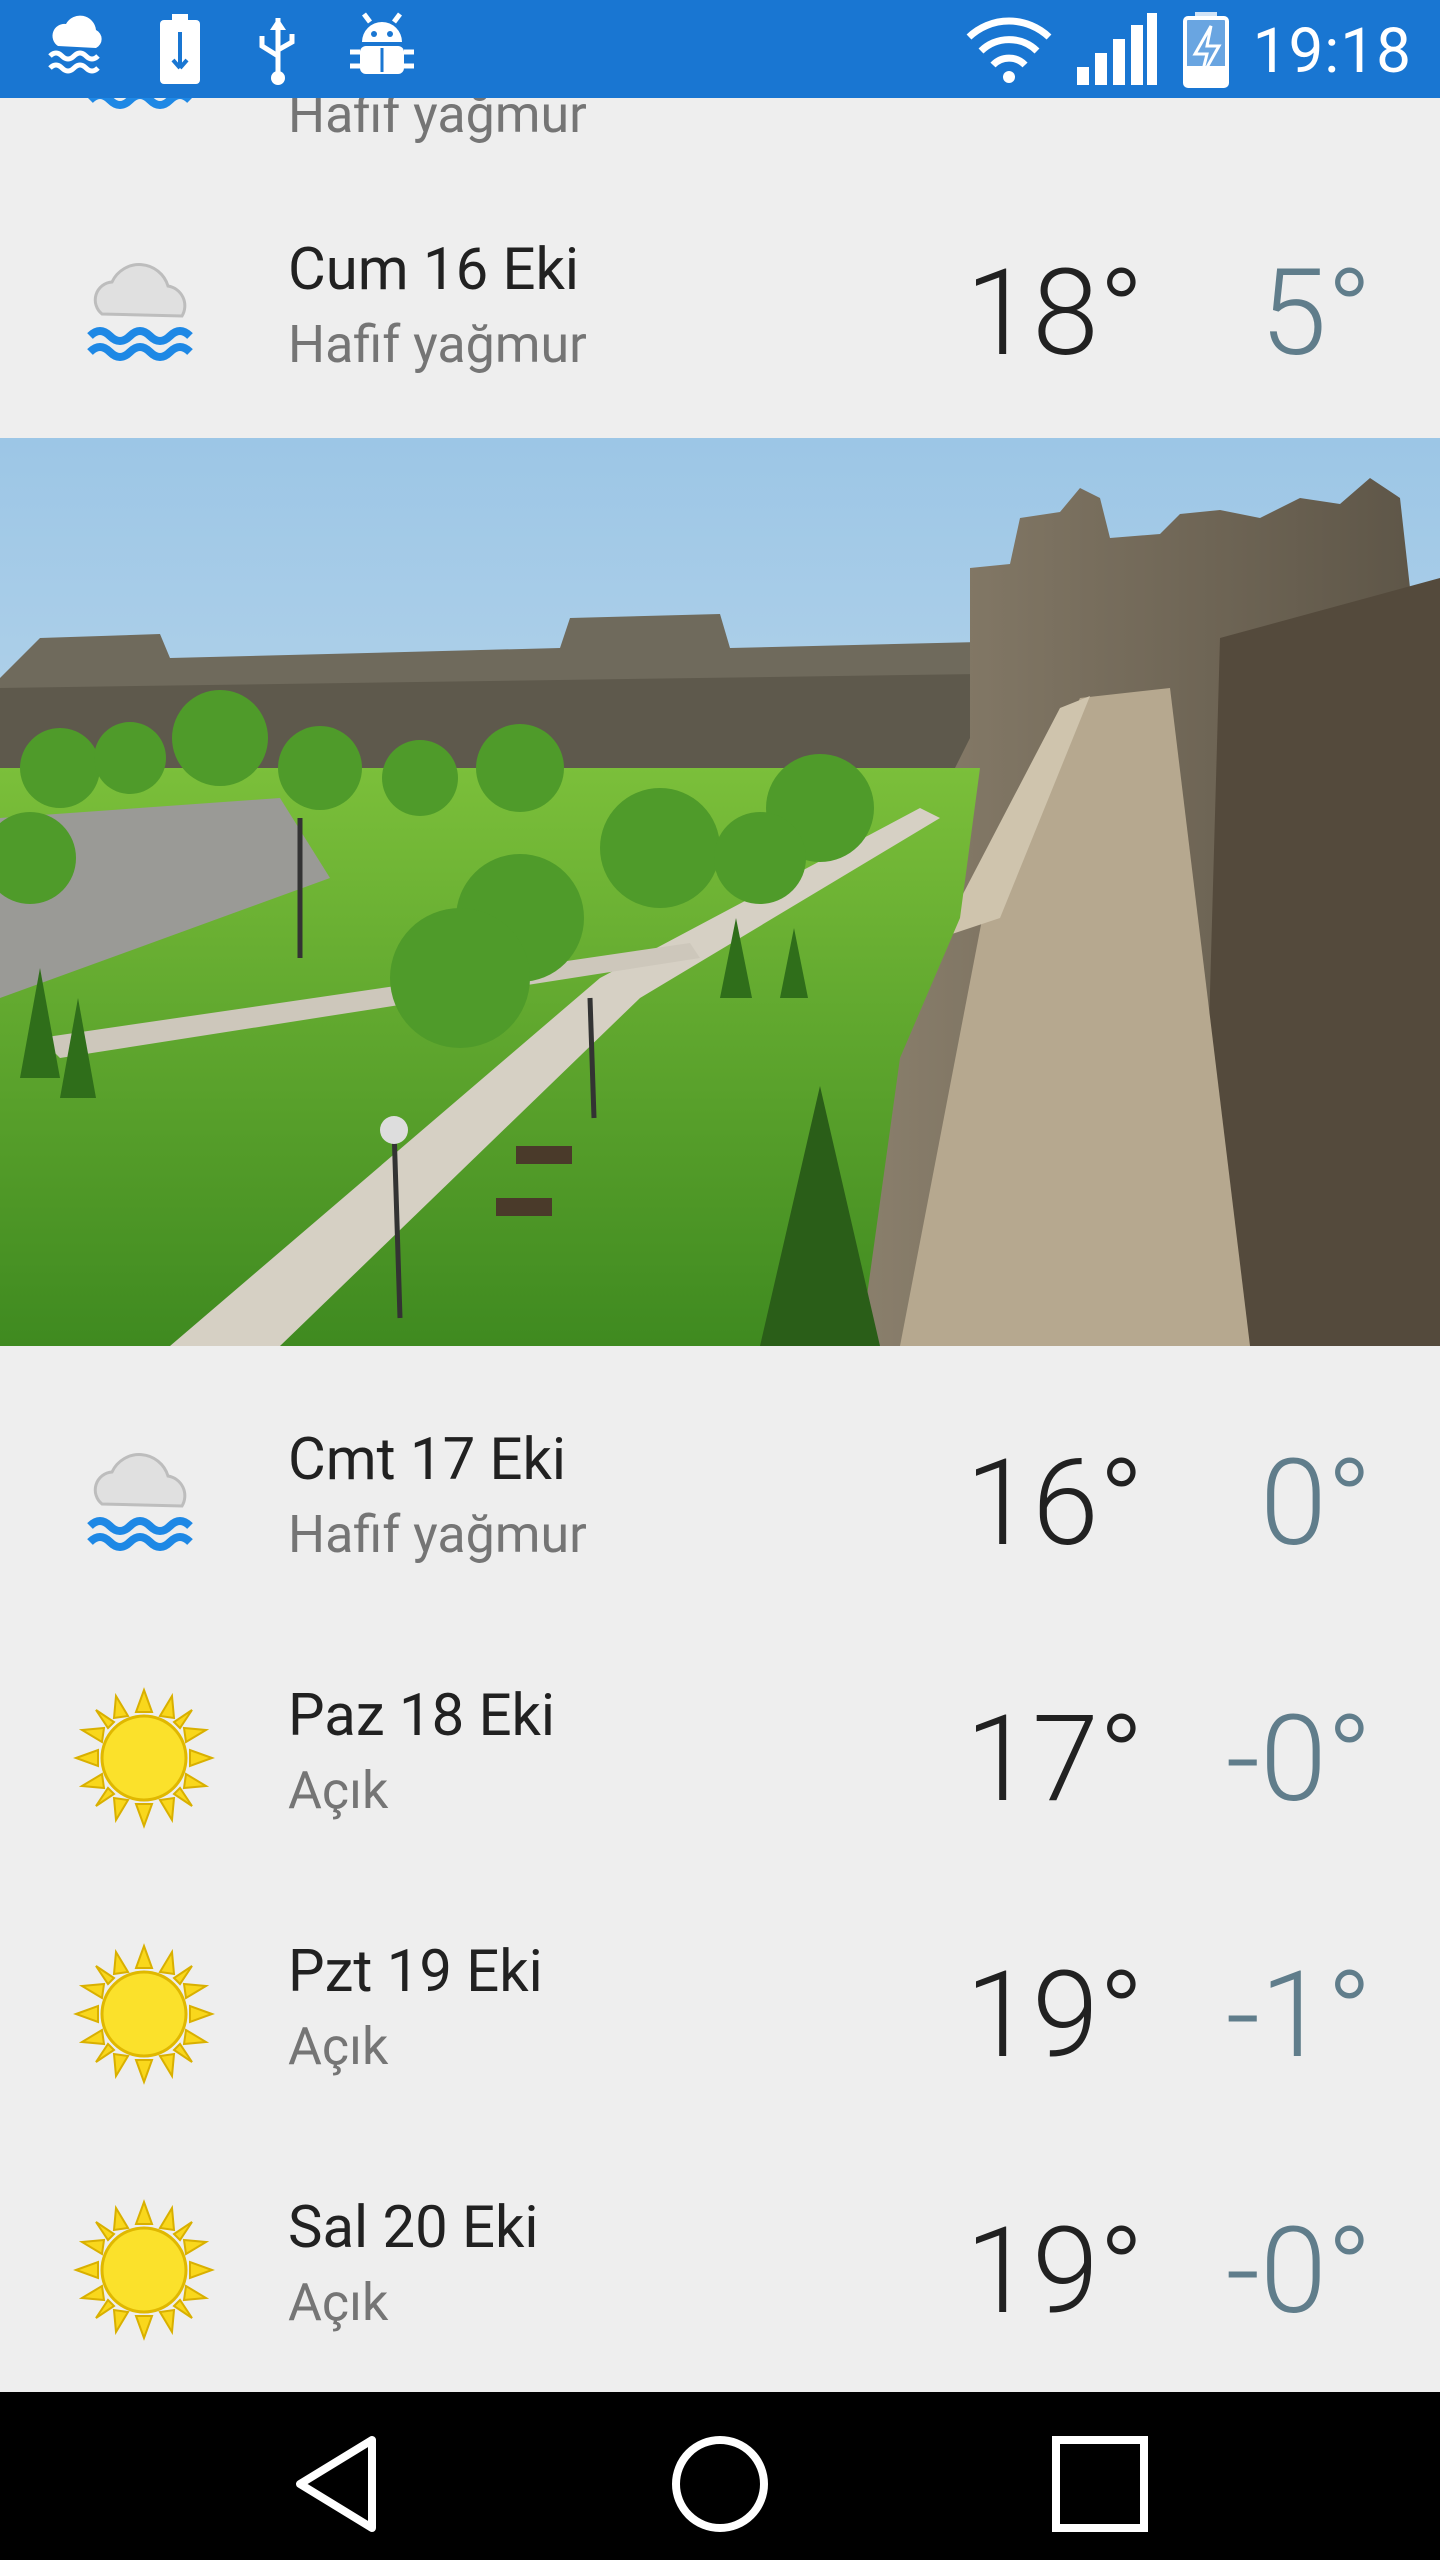  Describe the element at coordinates (720, 312) in the screenshot. I see `forecast-row: Cum 16 Eki Hafif yağmur 18° 5°` at that location.